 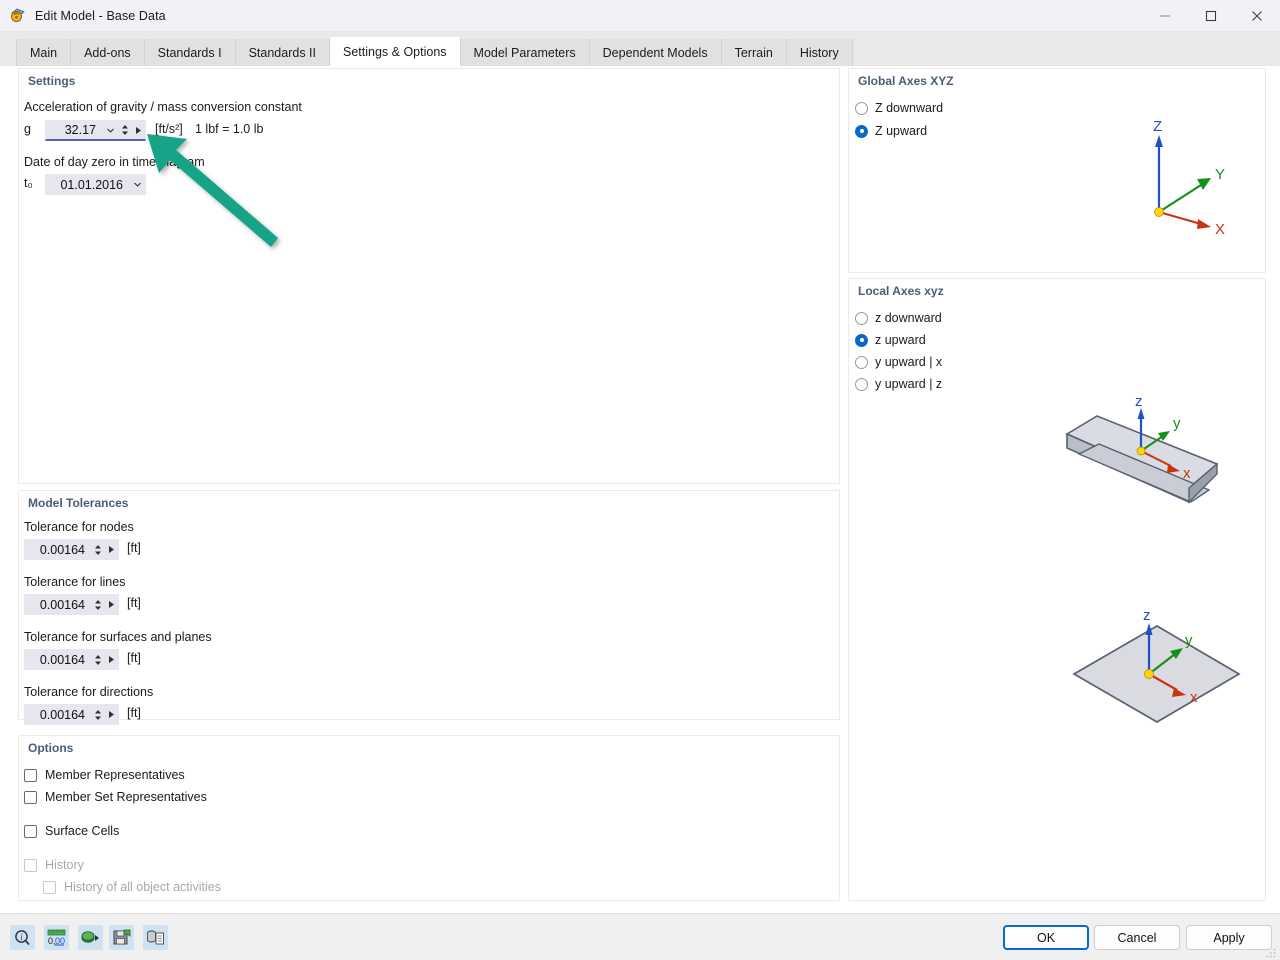 What do you see at coordinates (71, 604) in the screenshot?
I see `tolerance-lines-field: 0.00164` at bounding box center [71, 604].